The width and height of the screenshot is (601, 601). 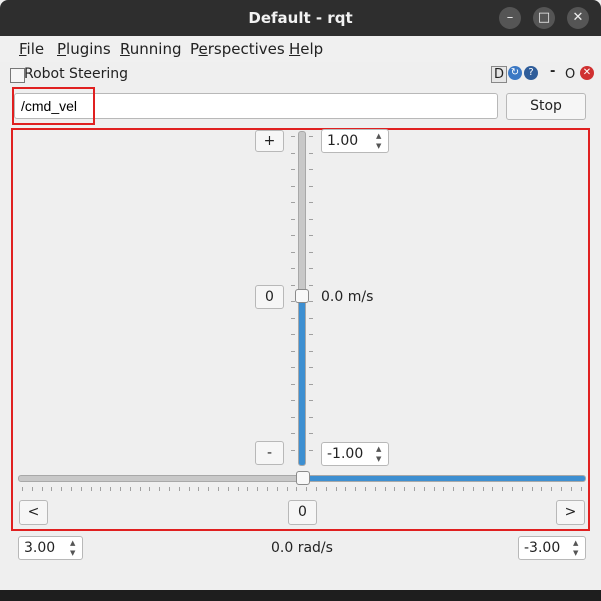 What do you see at coordinates (542, 548) in the screenshot?
I see `angular-min-value: -3.00` at bounding box center [542, 548].